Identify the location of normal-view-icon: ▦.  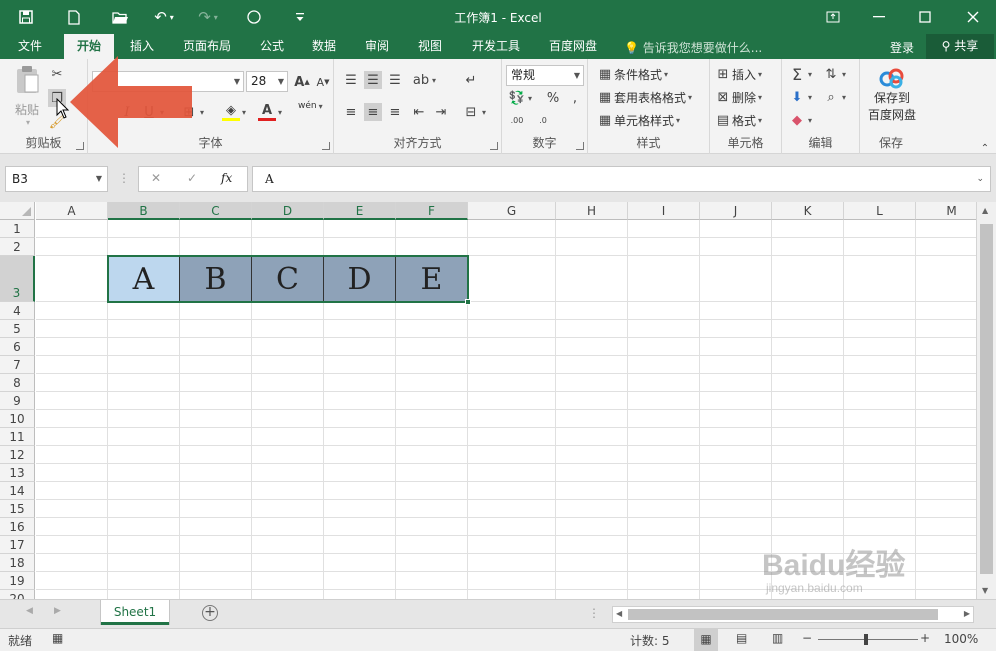
(706, 640).